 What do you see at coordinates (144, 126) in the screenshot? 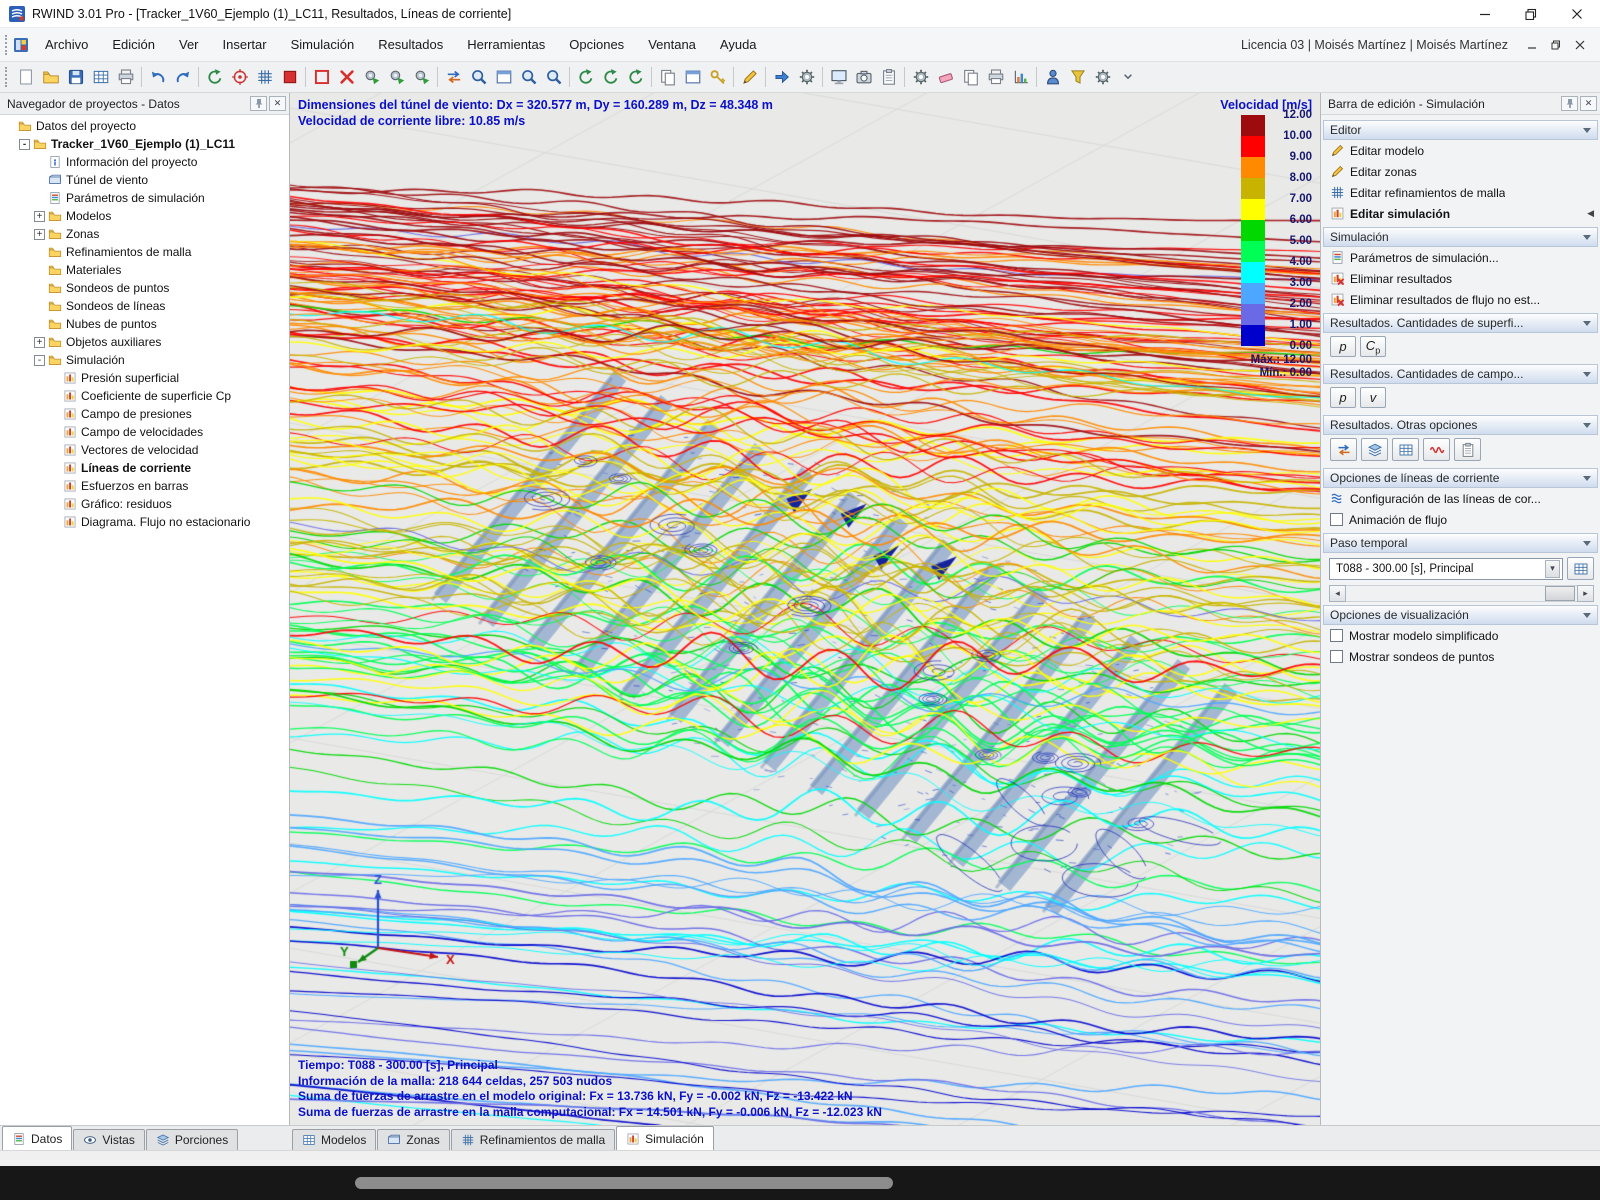
I see `tree-item-datos-del-proyecto: Datos del proyecto` at bounding box center [144, 126].